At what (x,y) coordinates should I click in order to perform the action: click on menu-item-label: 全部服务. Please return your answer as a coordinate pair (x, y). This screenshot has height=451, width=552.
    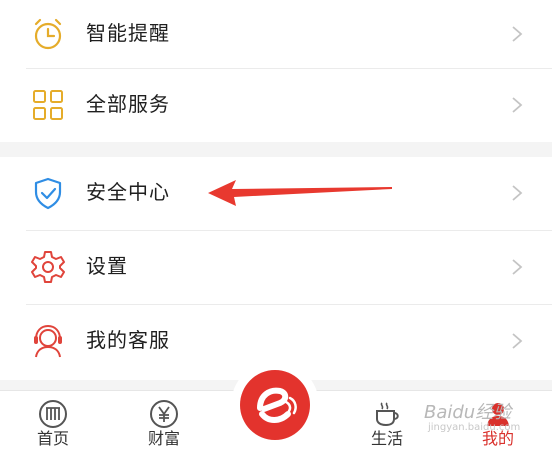
    Looking at the image, I should click on (128, 104).